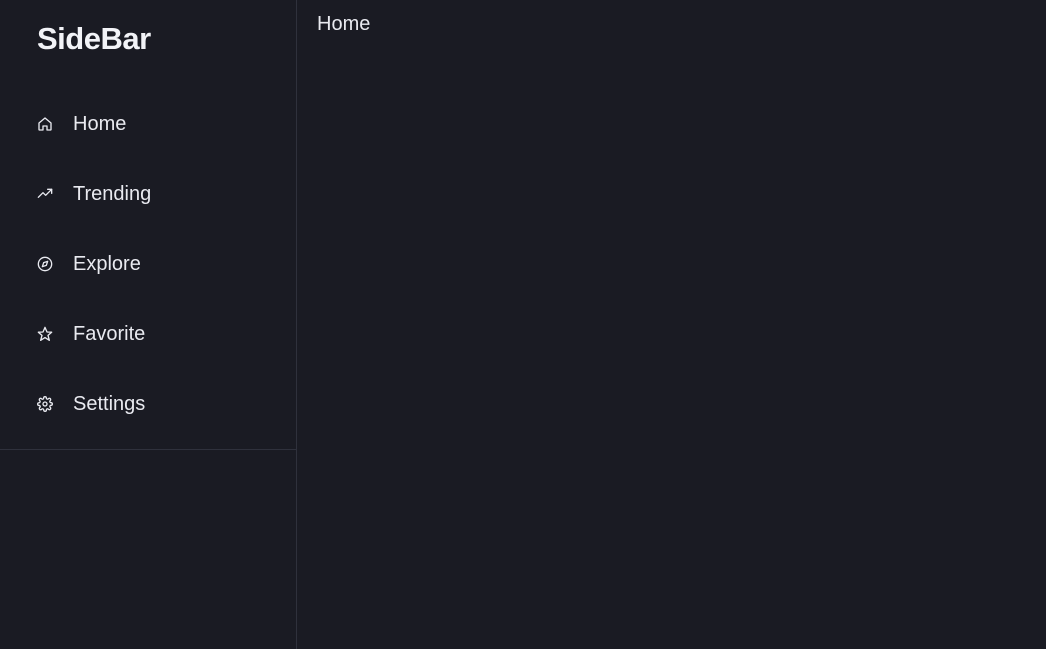 This screenshot has height=649, width=1046. What do you see at coordinates (45, 334) in the screenshot?
I see `star-icon` at bounding box center [45, 334].